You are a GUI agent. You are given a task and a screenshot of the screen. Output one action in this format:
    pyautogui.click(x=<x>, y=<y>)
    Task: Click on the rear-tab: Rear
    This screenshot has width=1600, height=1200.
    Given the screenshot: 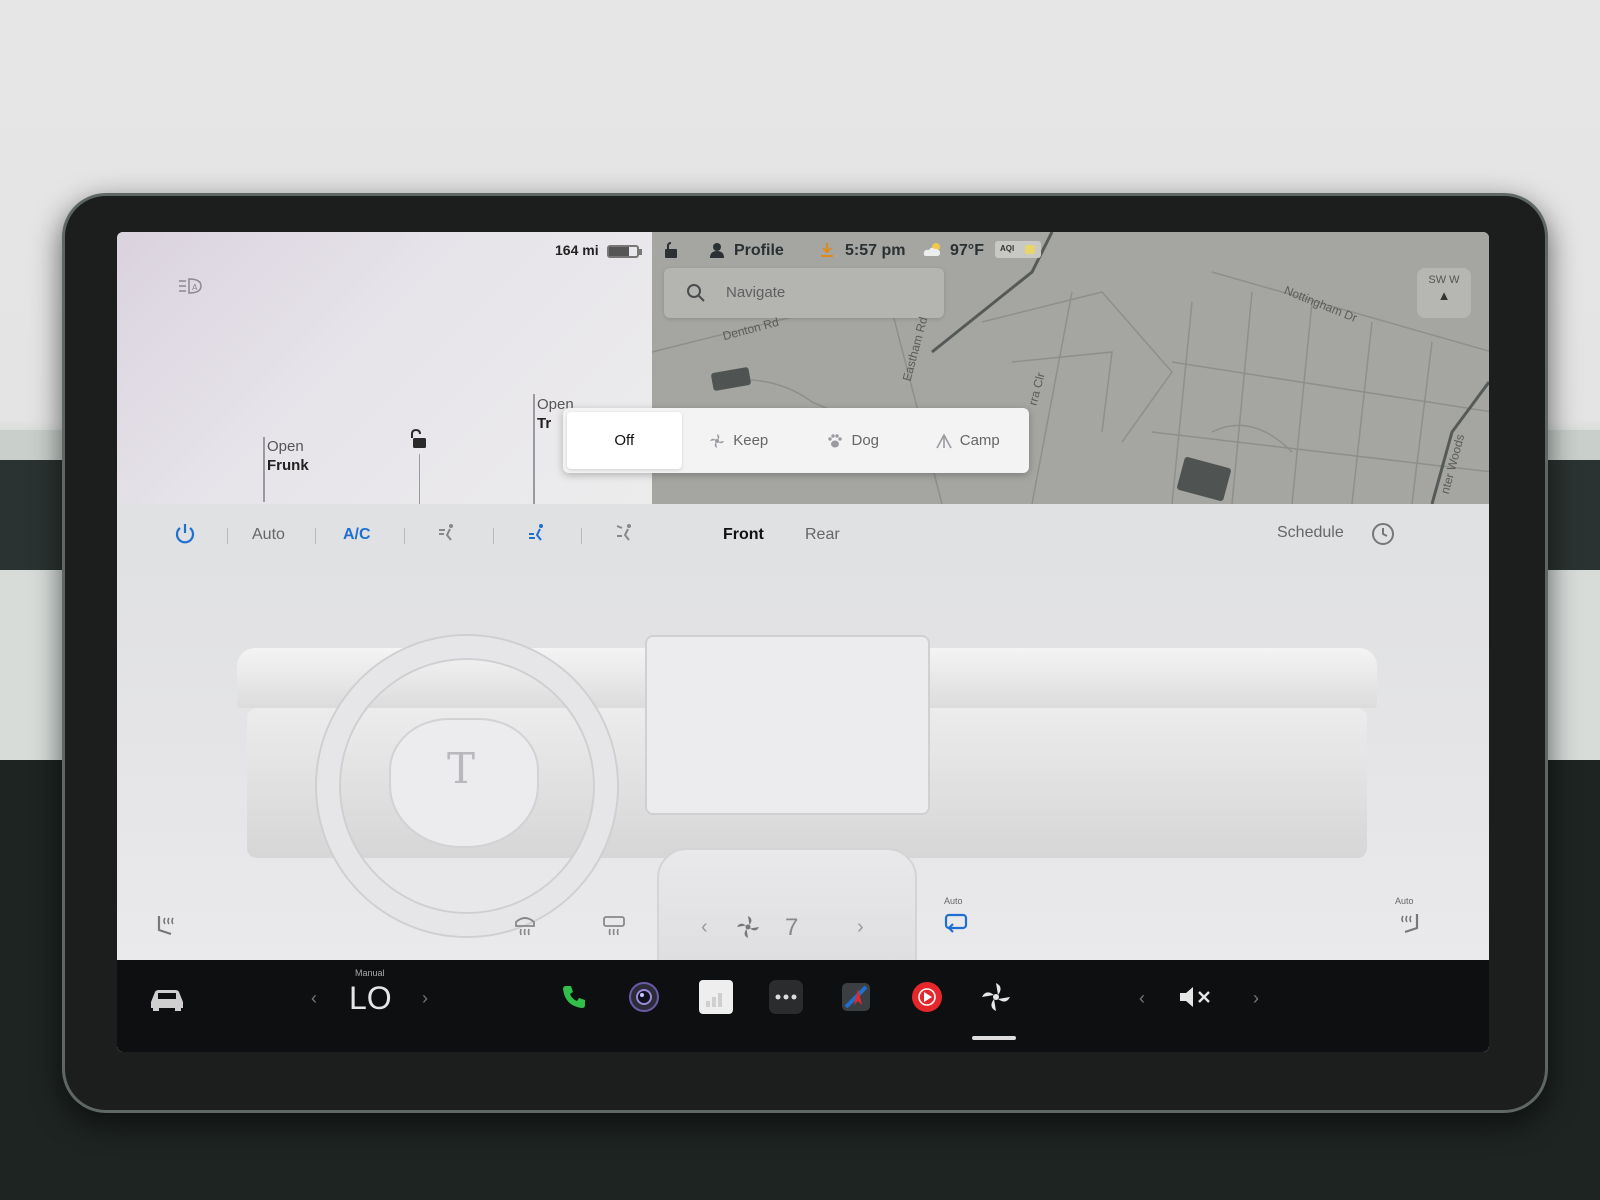 What is the action you would take?
    pyautogui.click(x=822, y=535)
    